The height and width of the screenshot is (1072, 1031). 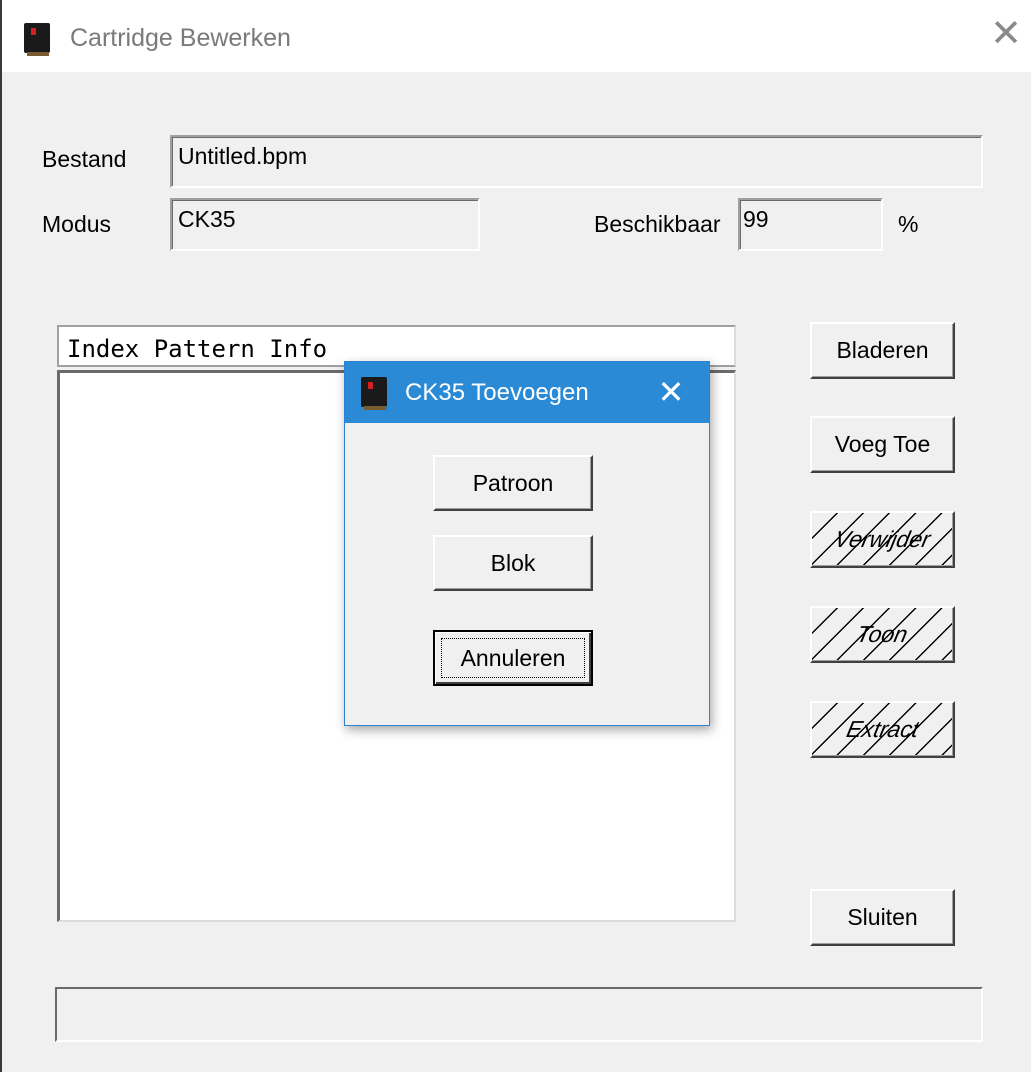 I want to click on block-button-label: Blok, so click(x=513, y=562).